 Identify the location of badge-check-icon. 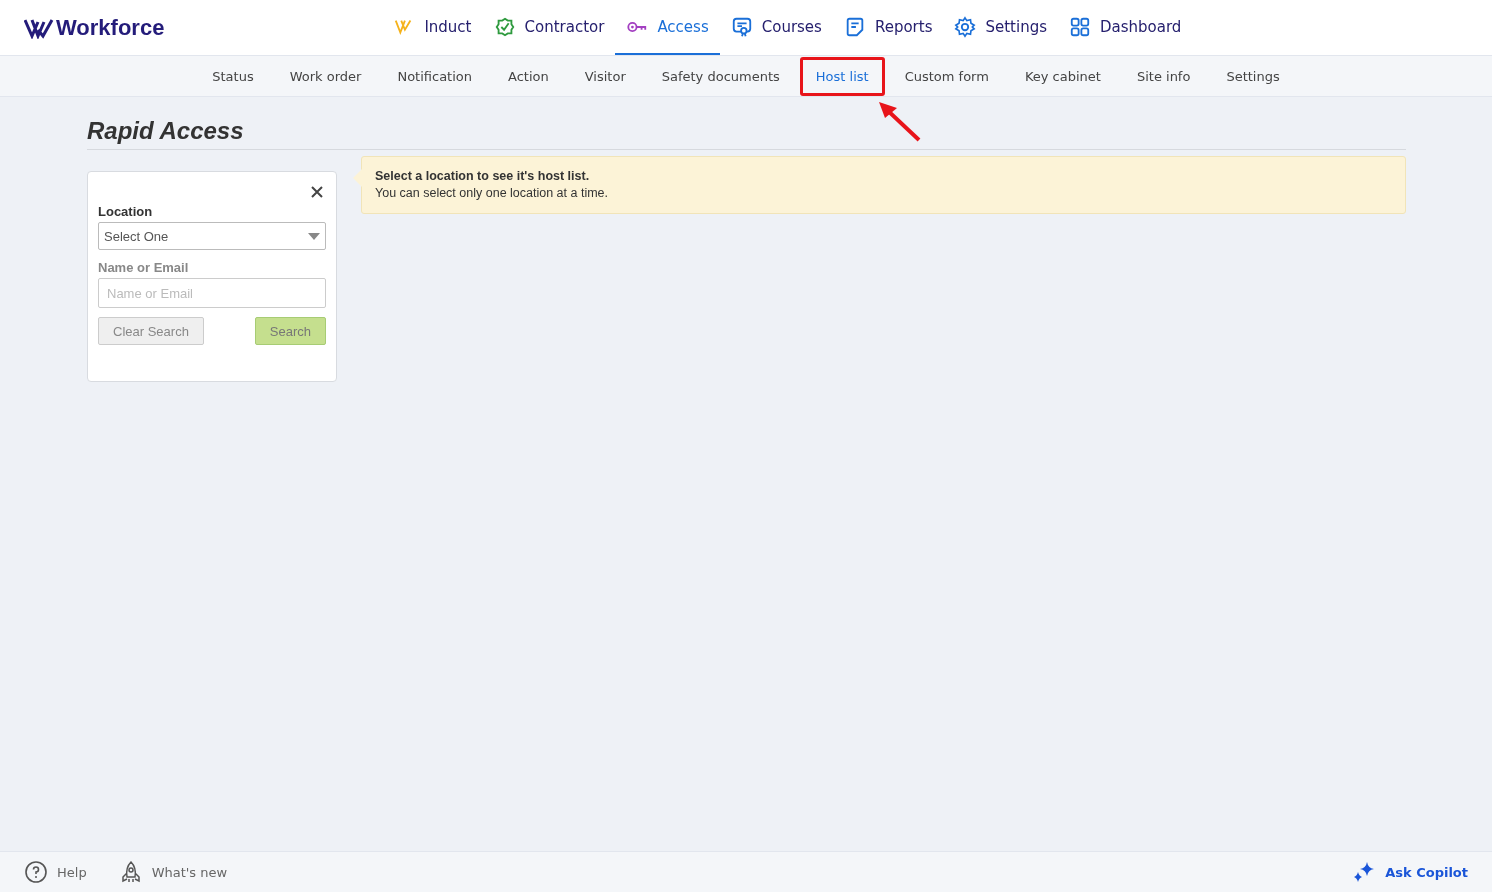
(504, 26).